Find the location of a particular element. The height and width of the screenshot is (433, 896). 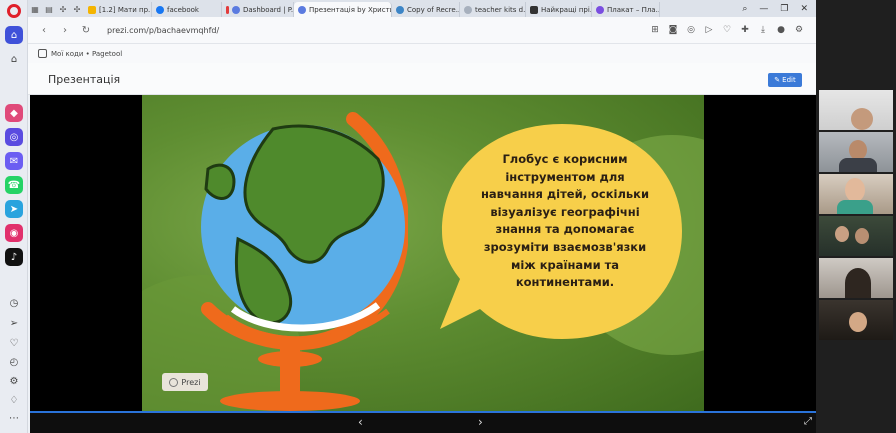

aria-icon: ◆ is located at coordinates (14, 113).